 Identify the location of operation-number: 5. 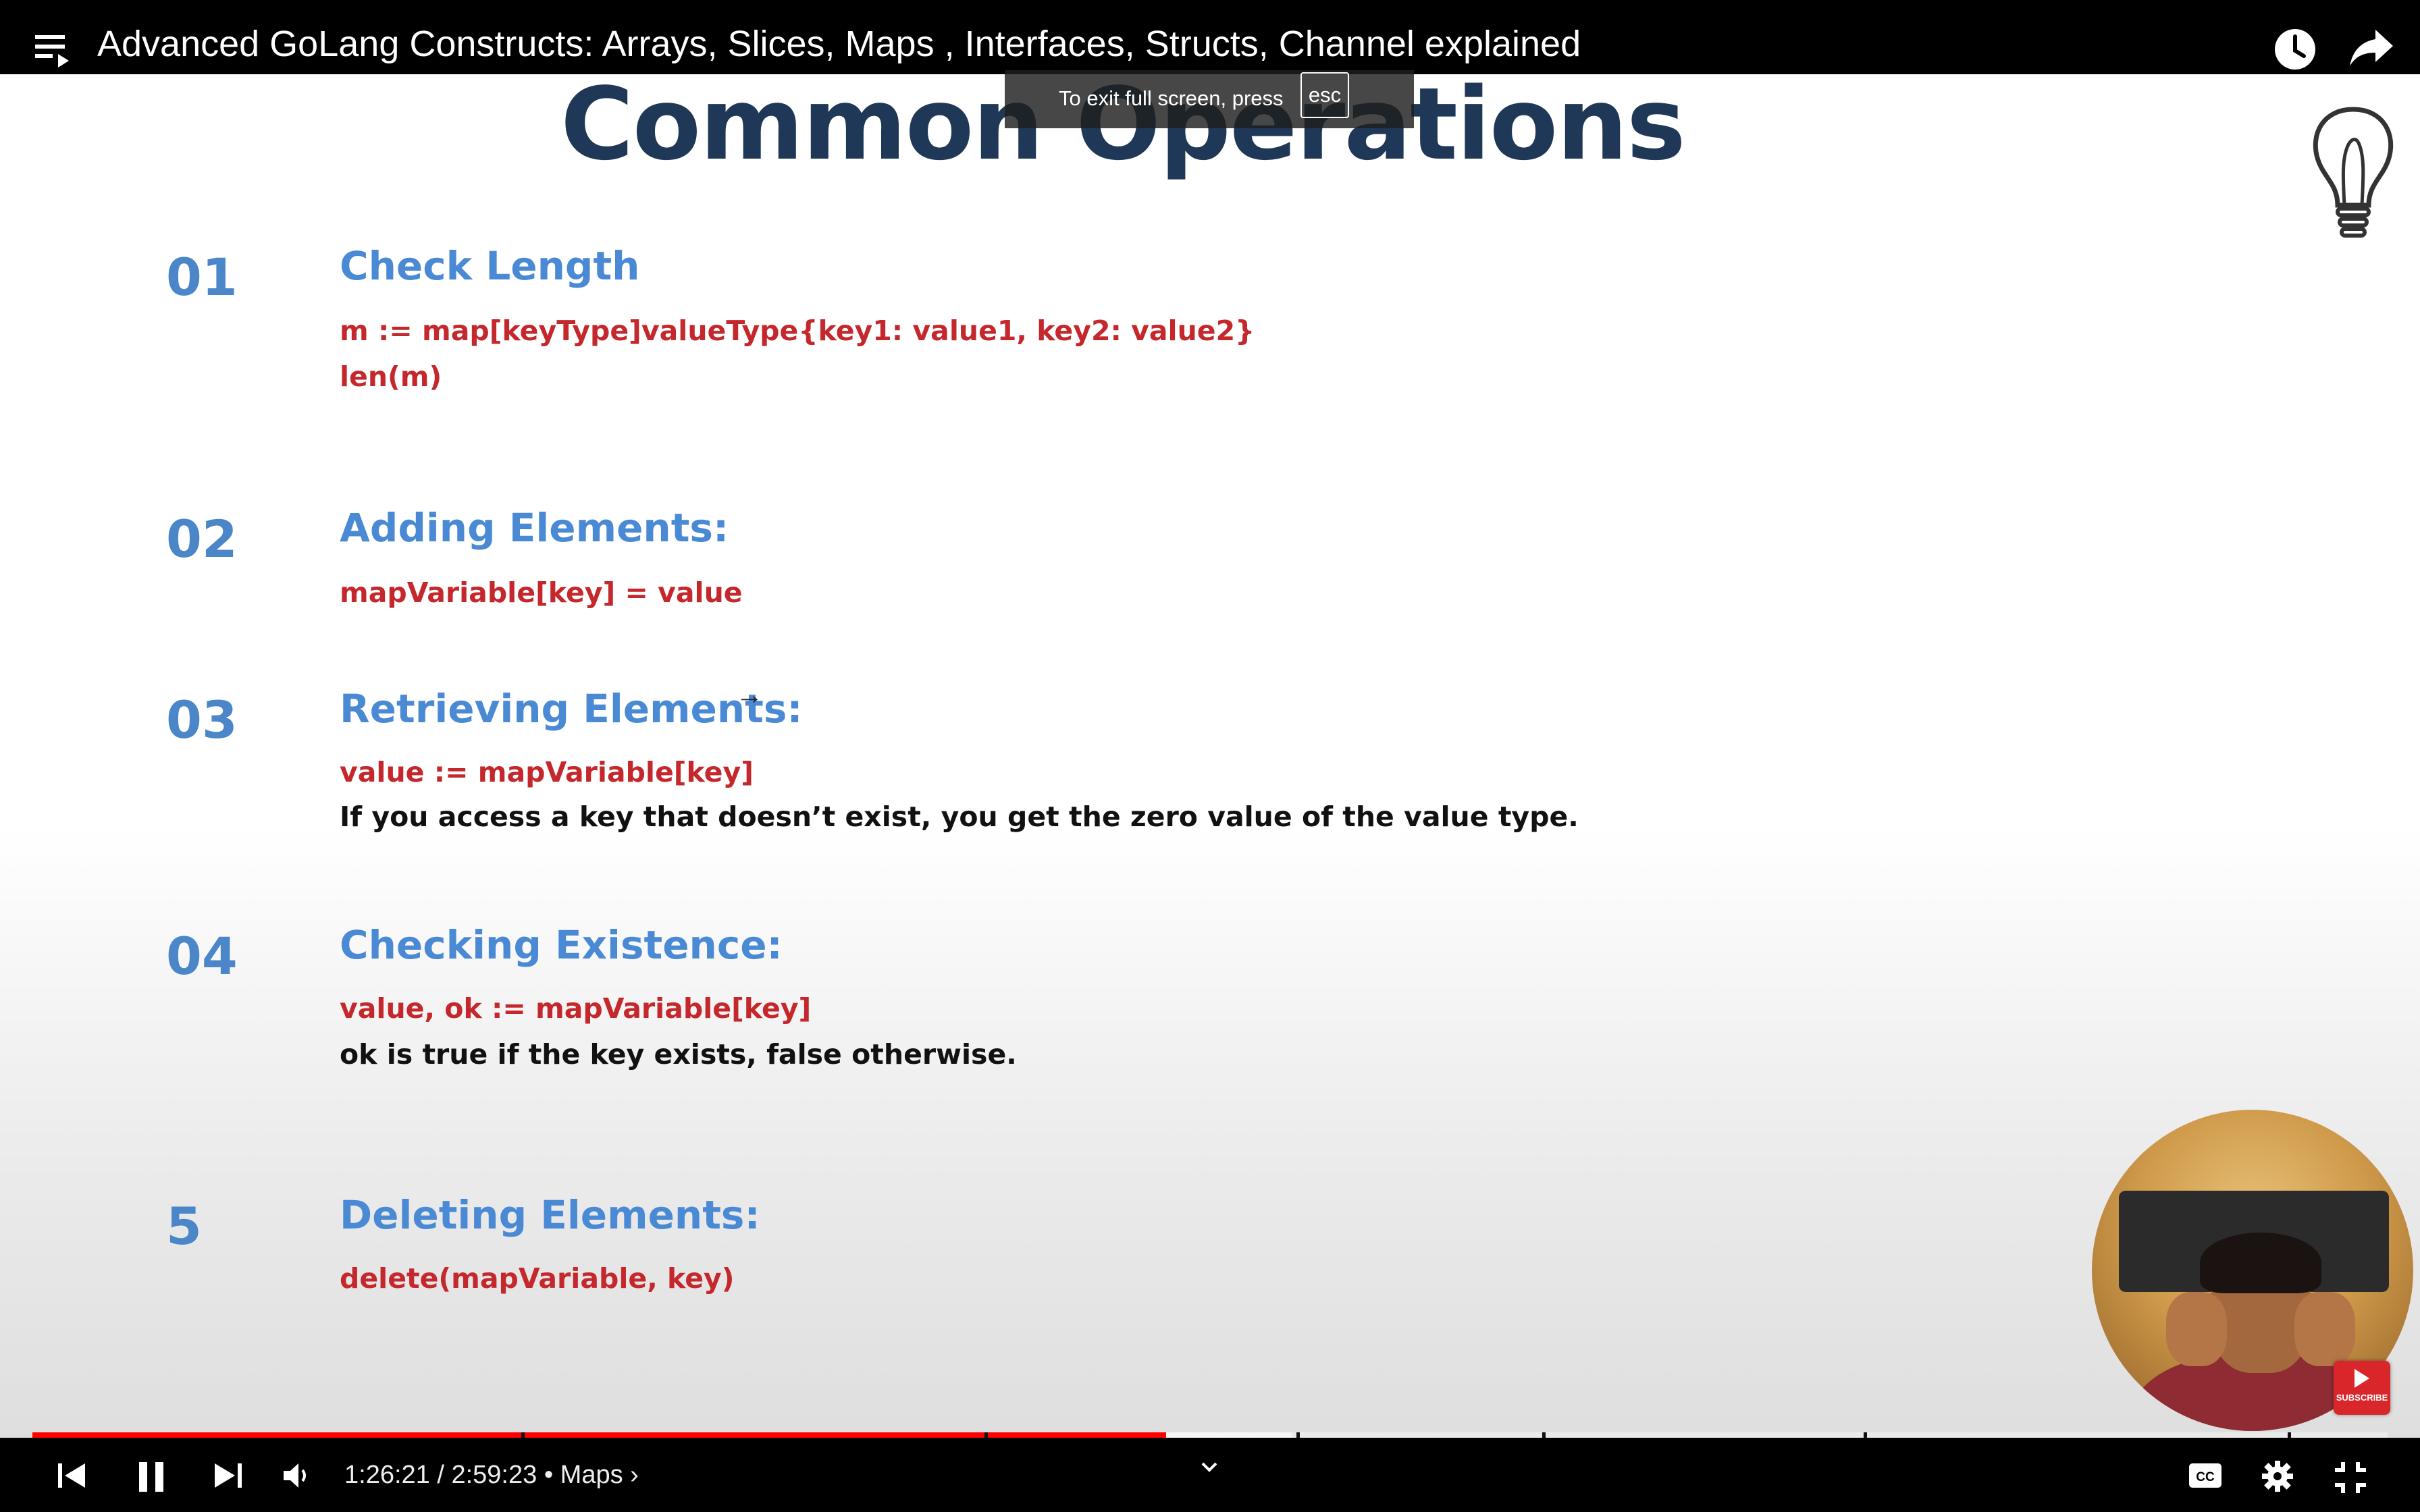
(184, 1226).